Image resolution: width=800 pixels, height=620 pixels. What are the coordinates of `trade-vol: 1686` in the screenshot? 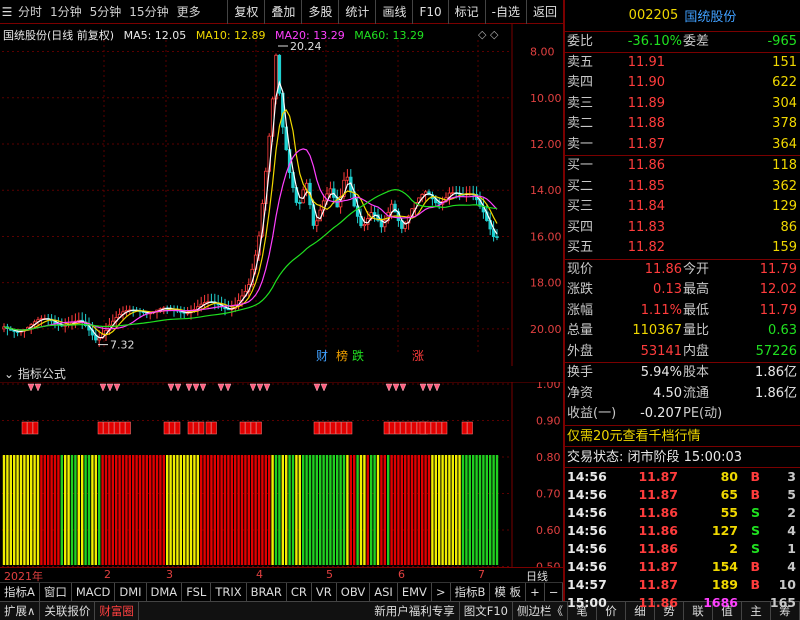 It's located at (720, 603).